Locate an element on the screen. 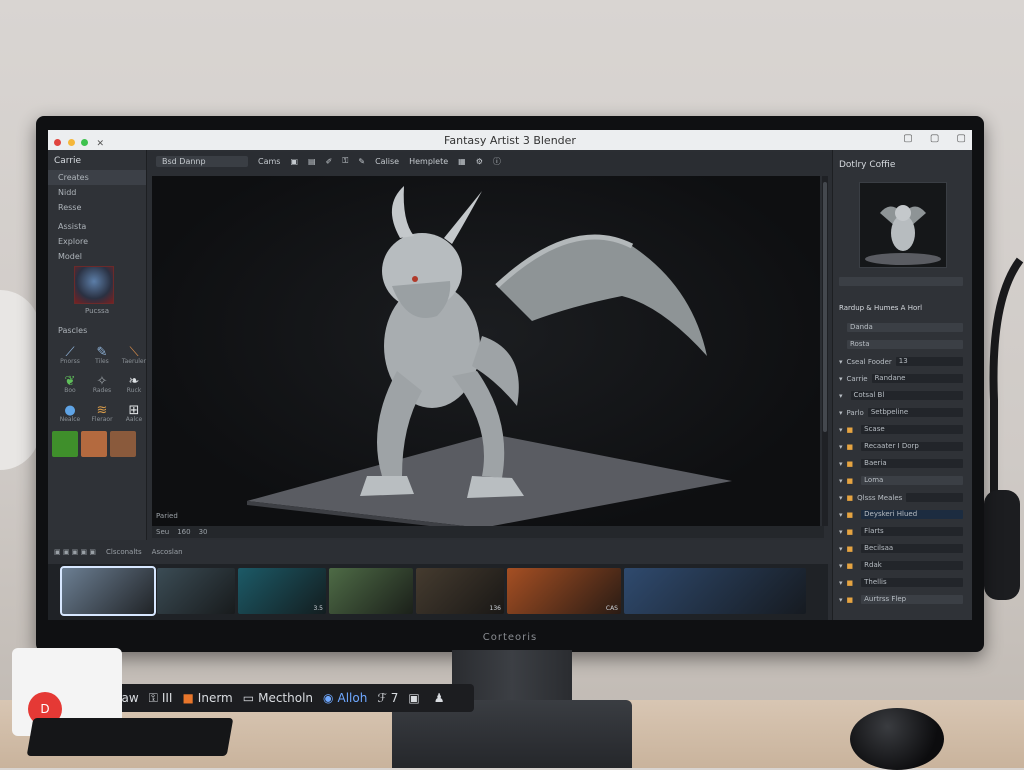 The height and width of the screenshot is (770, 1024). scene-search-field: Bsd Dannp is located at coordinates (202, 161).